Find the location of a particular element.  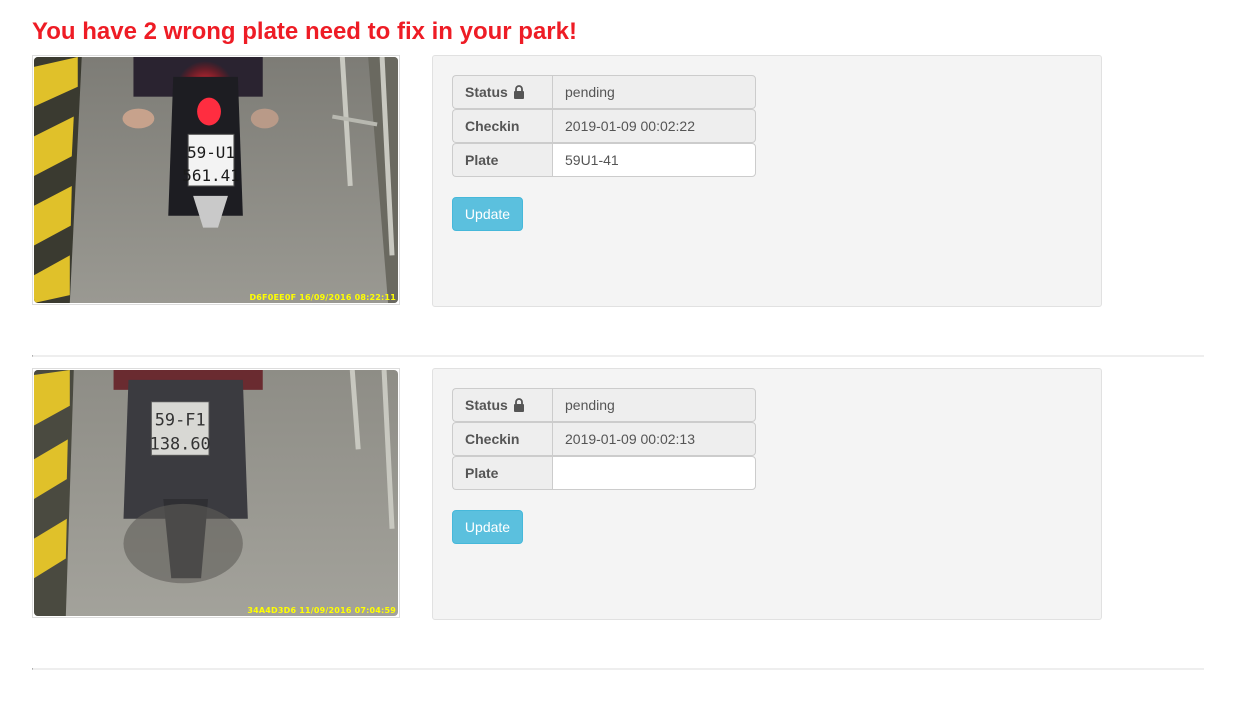

svg-text: 59-F1 is located at coordinates (180, 420).